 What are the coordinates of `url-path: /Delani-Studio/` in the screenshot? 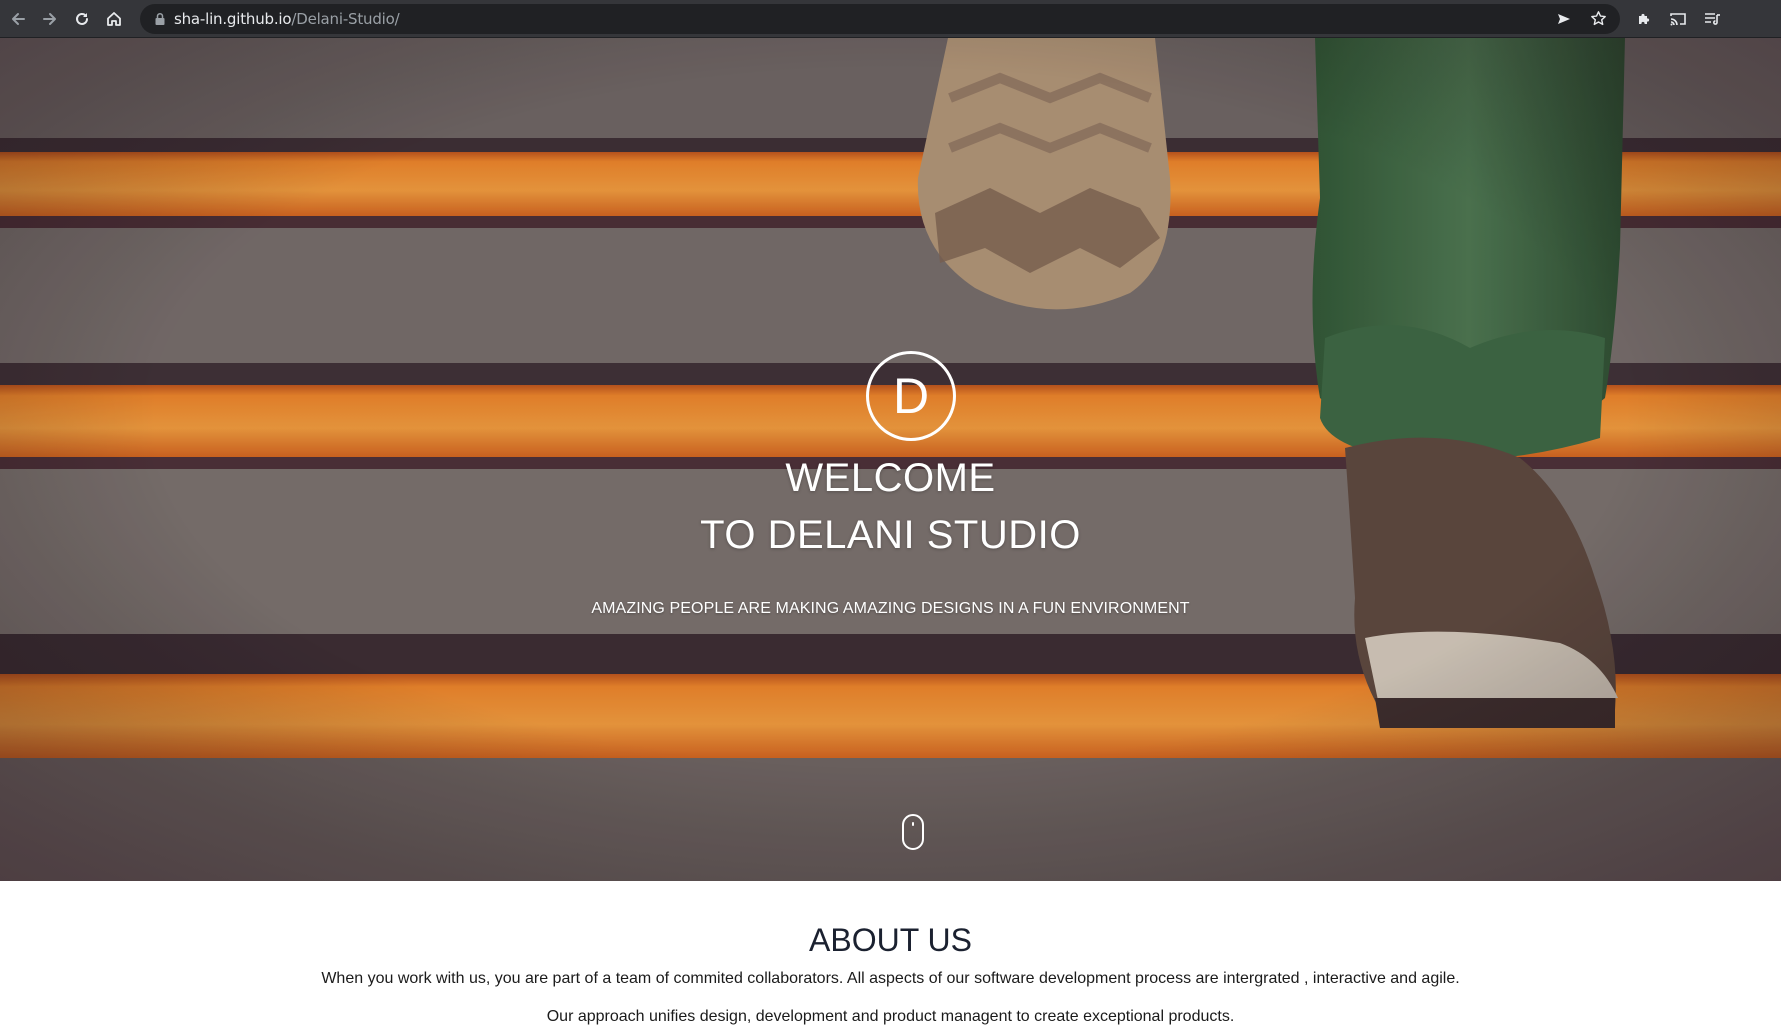 It's located at (345, 18).